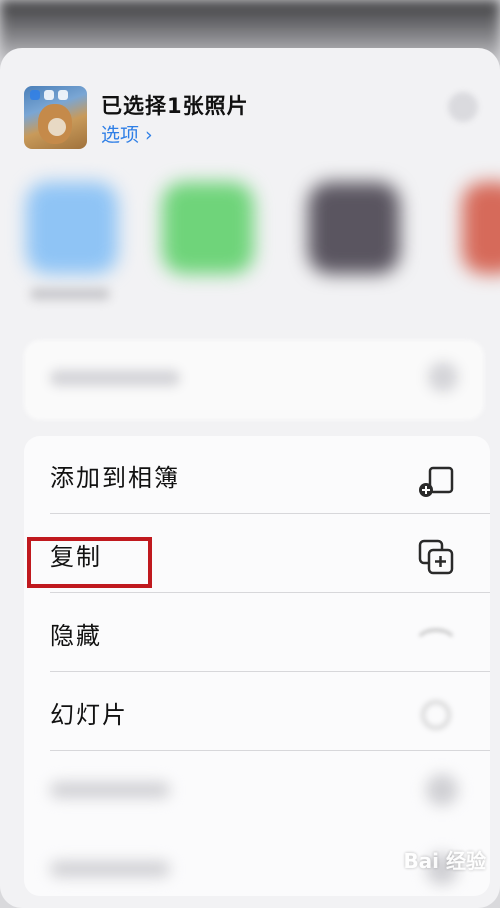 The height and width of the screenshot is (908, 500). Describe the element at coordinates (76, 636) in the screenshot. I see `menu-item-label: 隐藏` at that location.